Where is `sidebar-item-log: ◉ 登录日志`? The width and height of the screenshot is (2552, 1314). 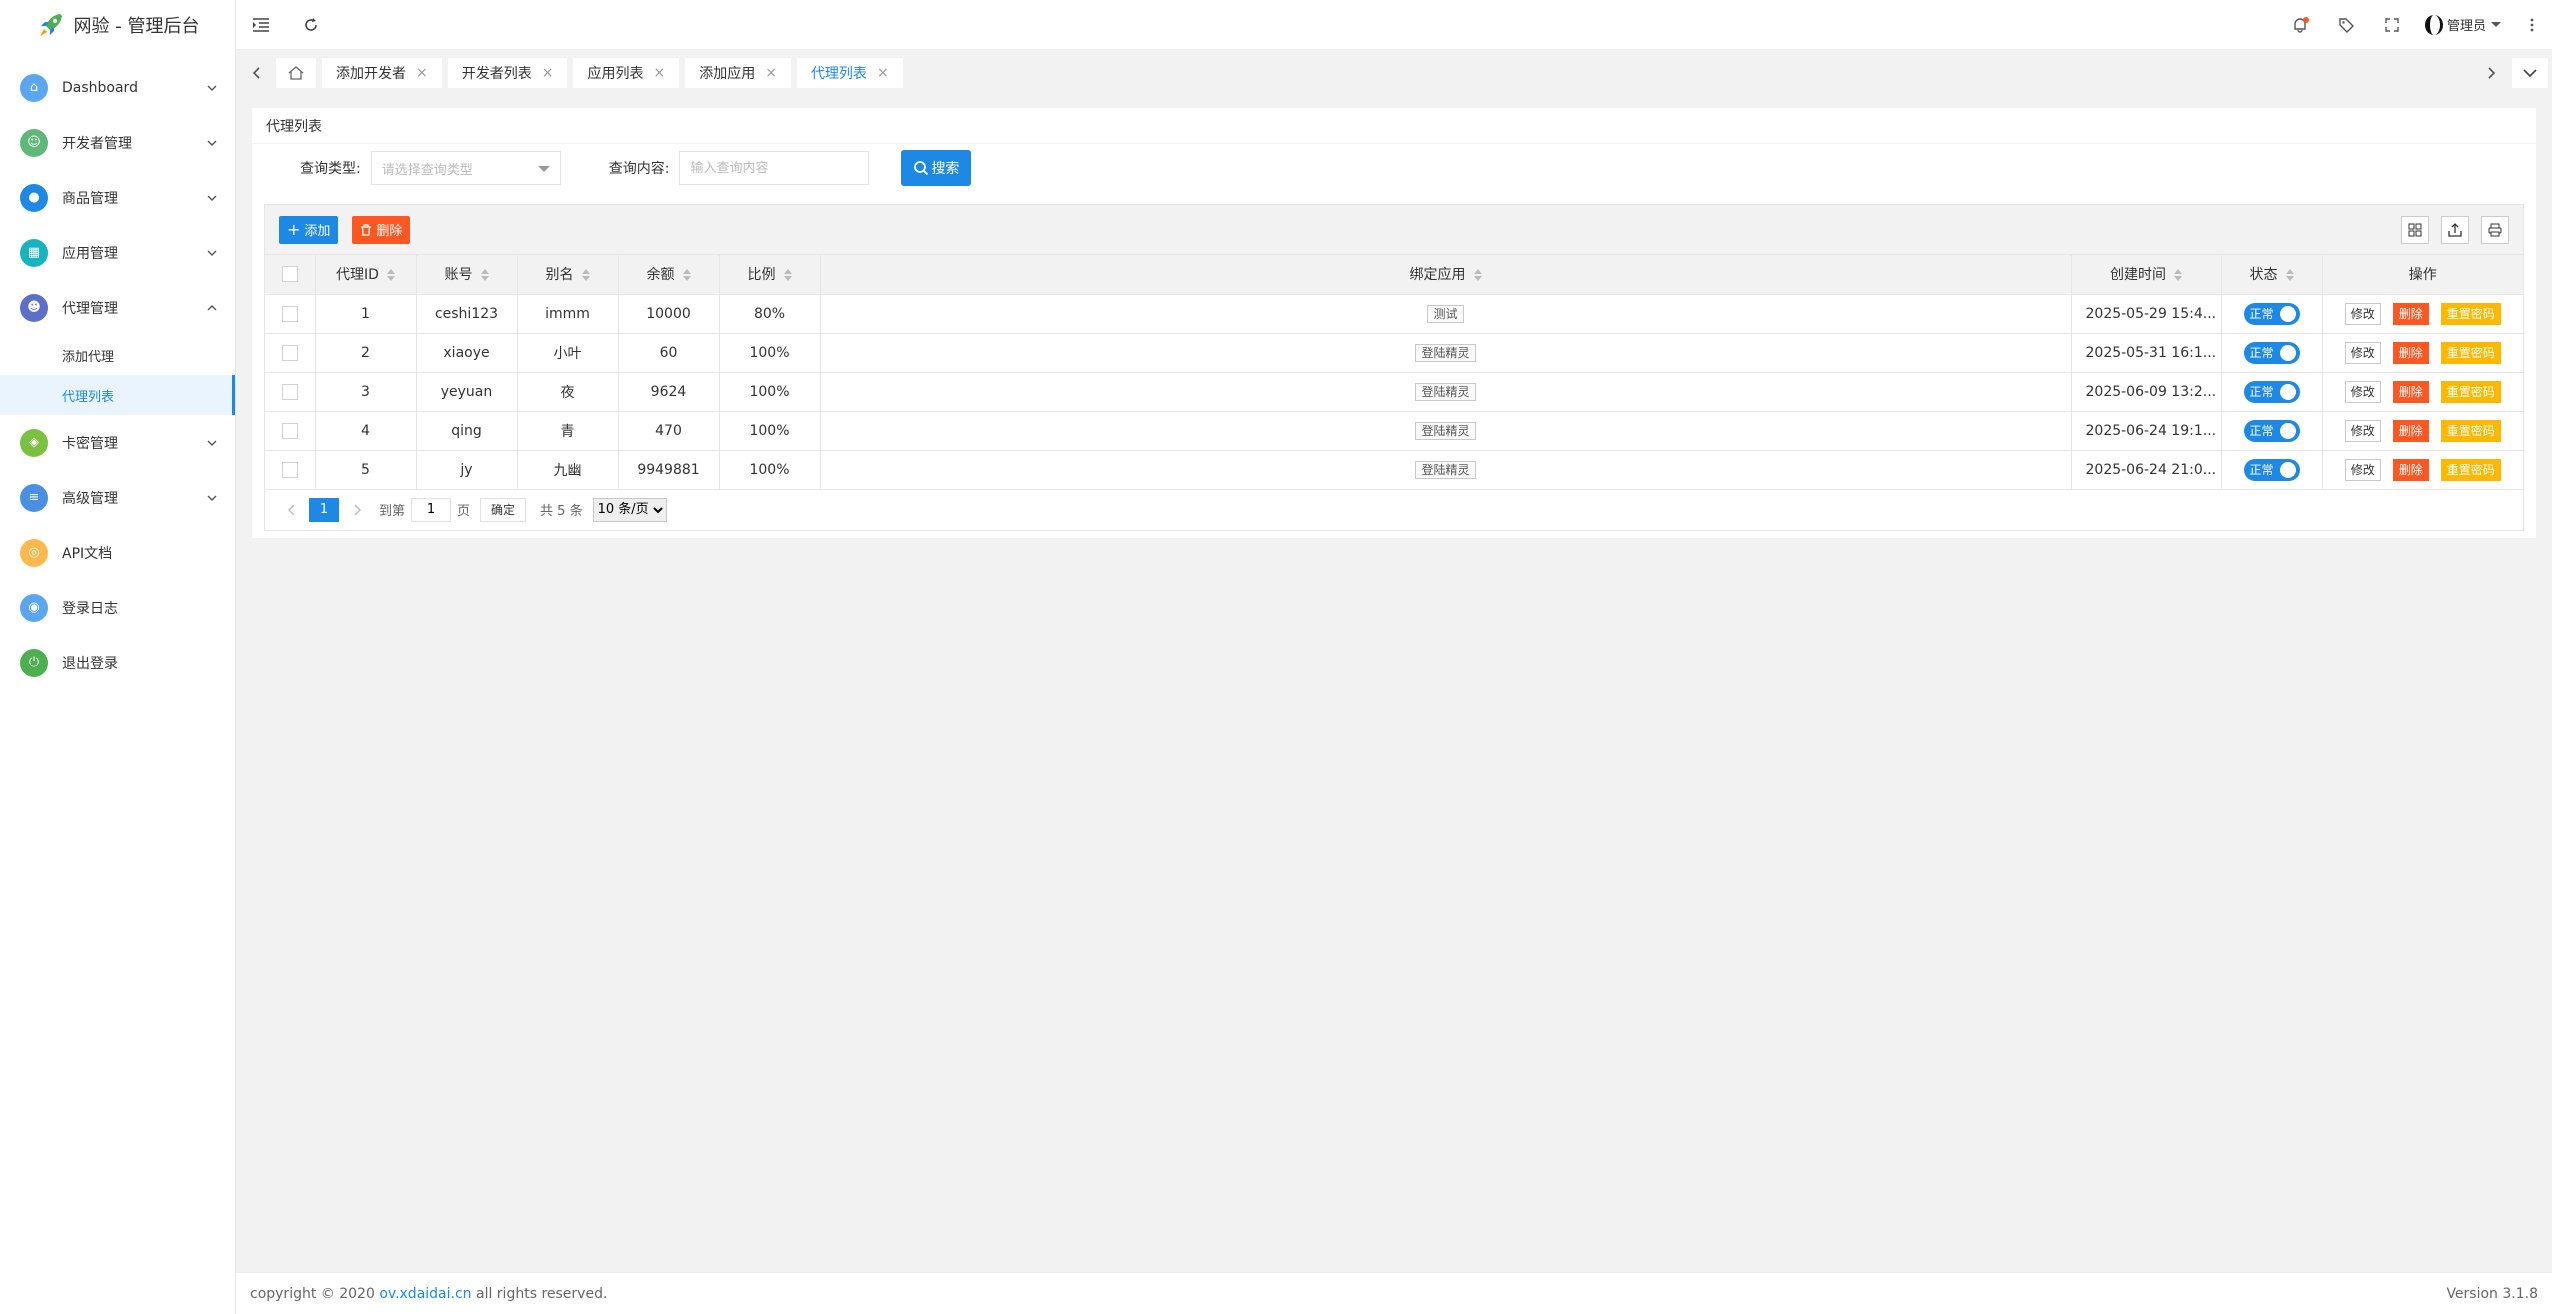
sidebar-item-log: ◉ 登录日志 is located at coordinates (117, 607).